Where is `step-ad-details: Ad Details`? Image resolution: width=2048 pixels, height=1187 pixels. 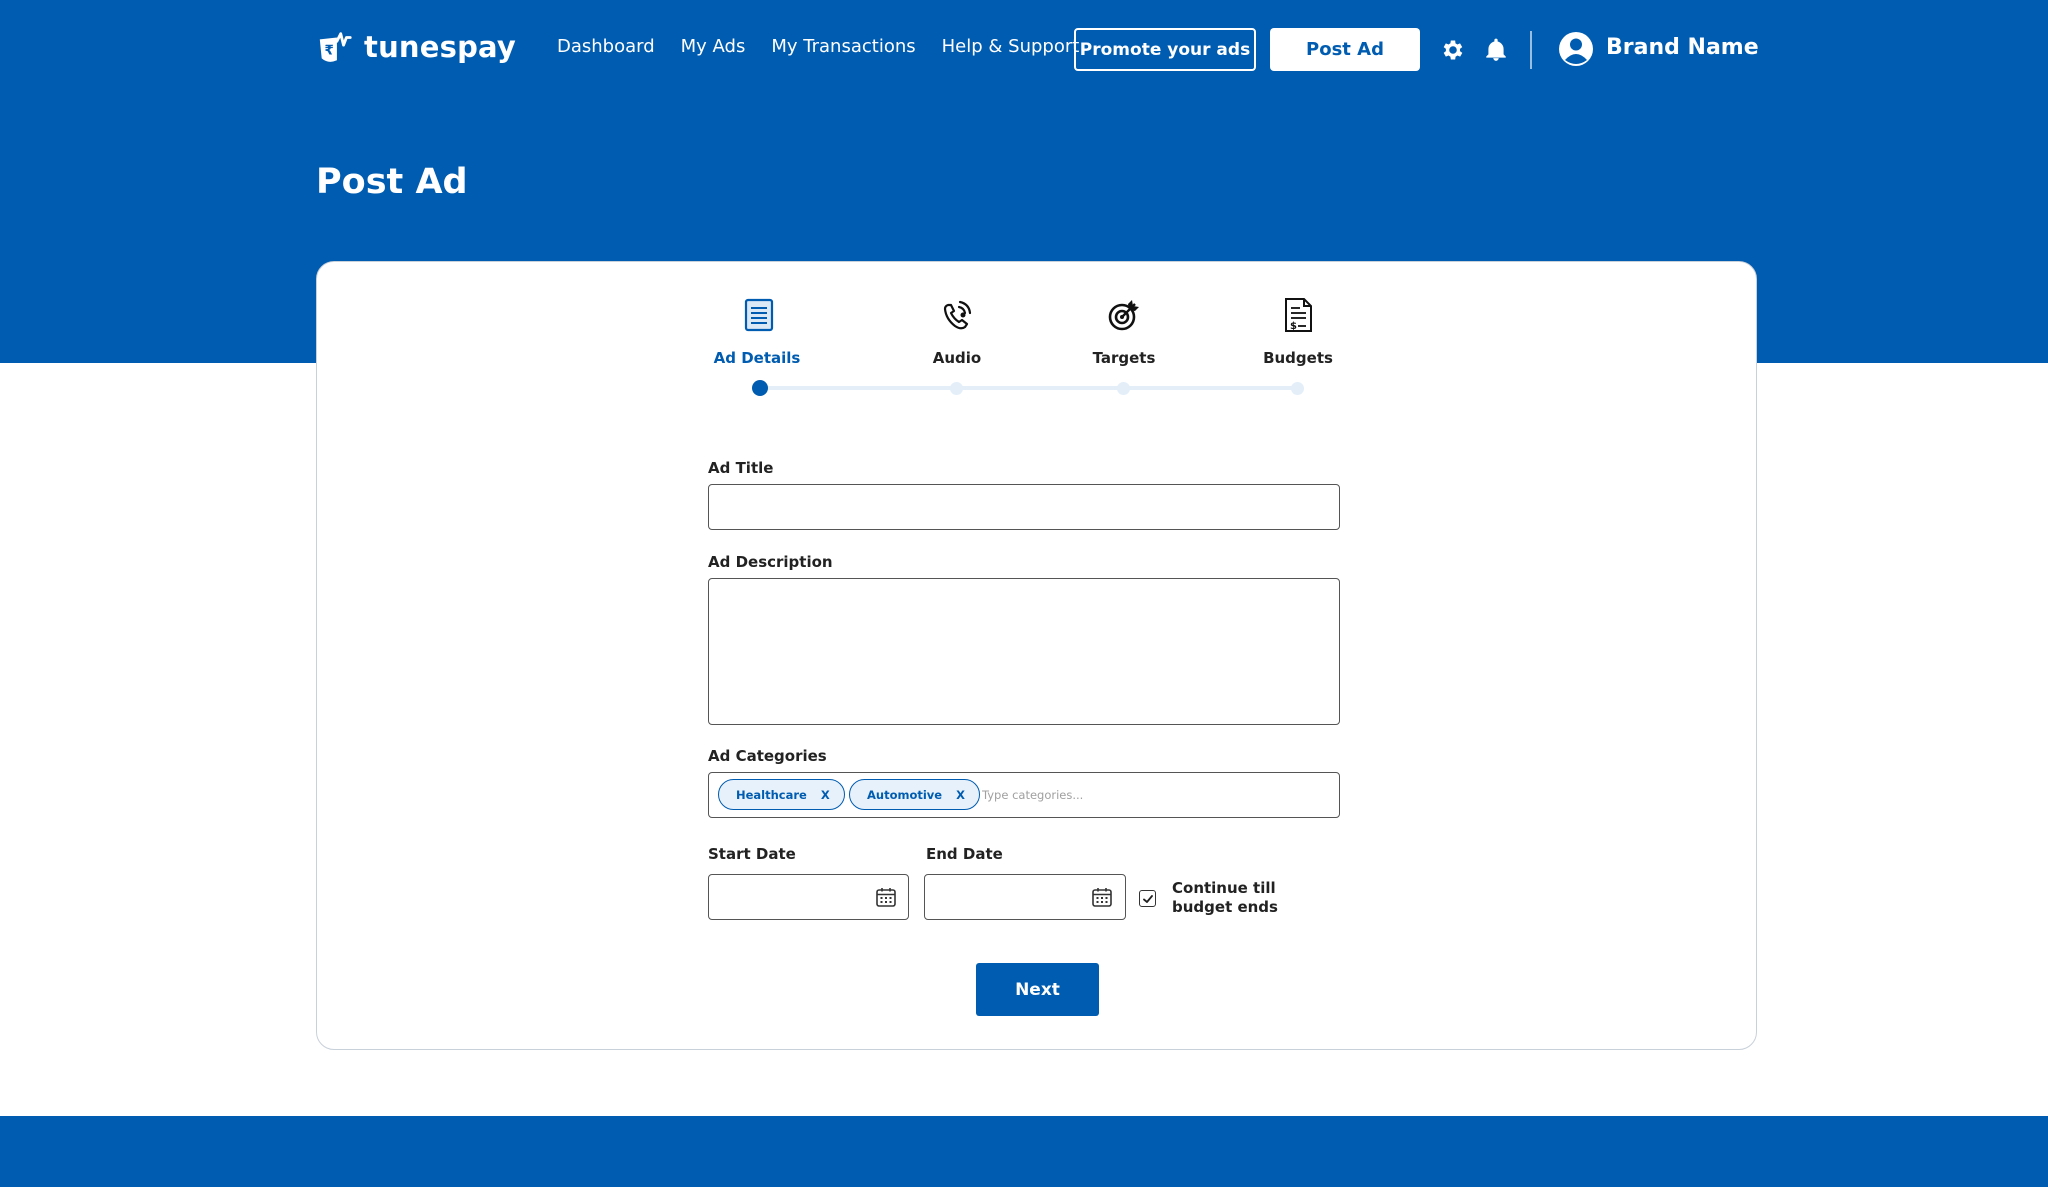
step-ad-details: Ad Details is located at coordinates (757, 331).